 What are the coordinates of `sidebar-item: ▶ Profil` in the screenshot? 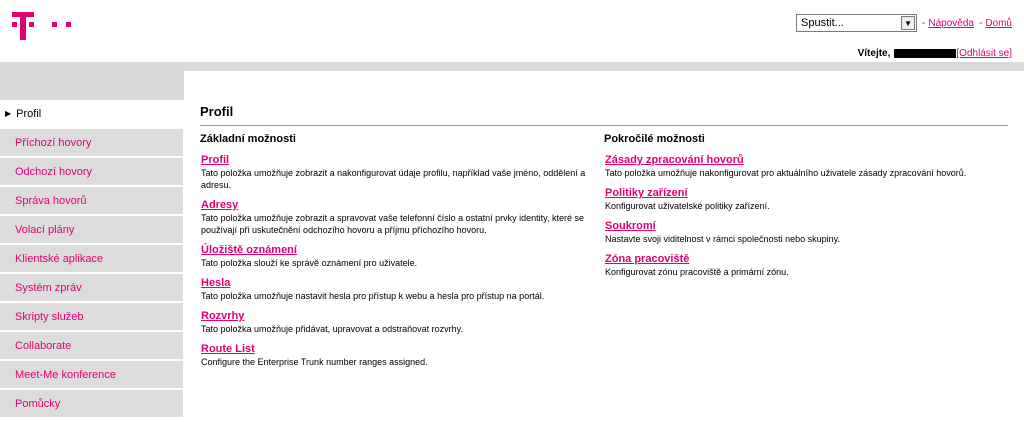 It's located at (91, 114).